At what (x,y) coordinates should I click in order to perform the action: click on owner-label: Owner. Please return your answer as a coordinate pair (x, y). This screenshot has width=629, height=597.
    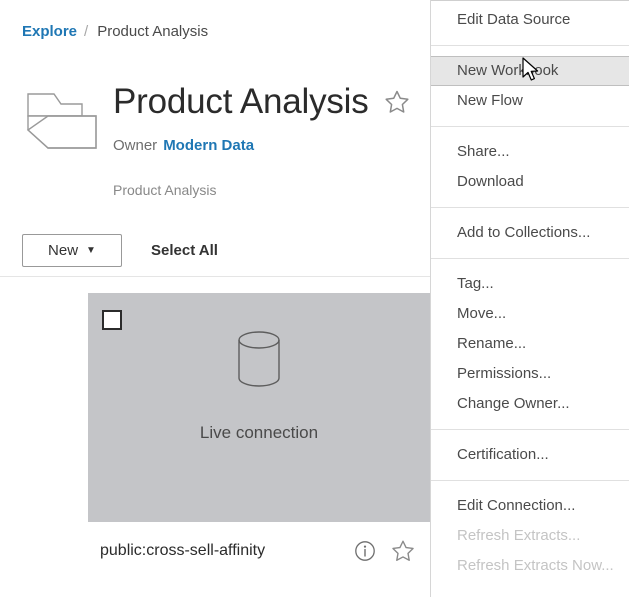
    Looking at the image, I should click on (135, 145).